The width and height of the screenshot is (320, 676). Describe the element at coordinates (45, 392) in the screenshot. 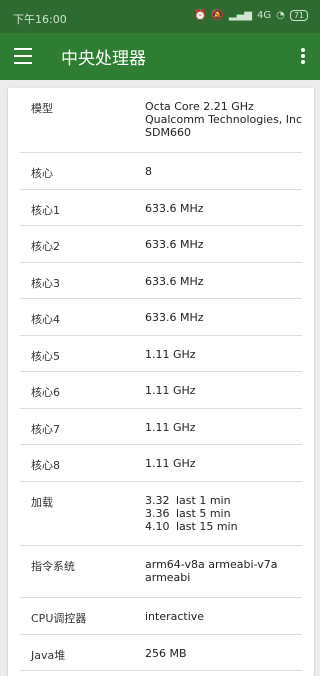

I see `row-label: 核心6` at that location.